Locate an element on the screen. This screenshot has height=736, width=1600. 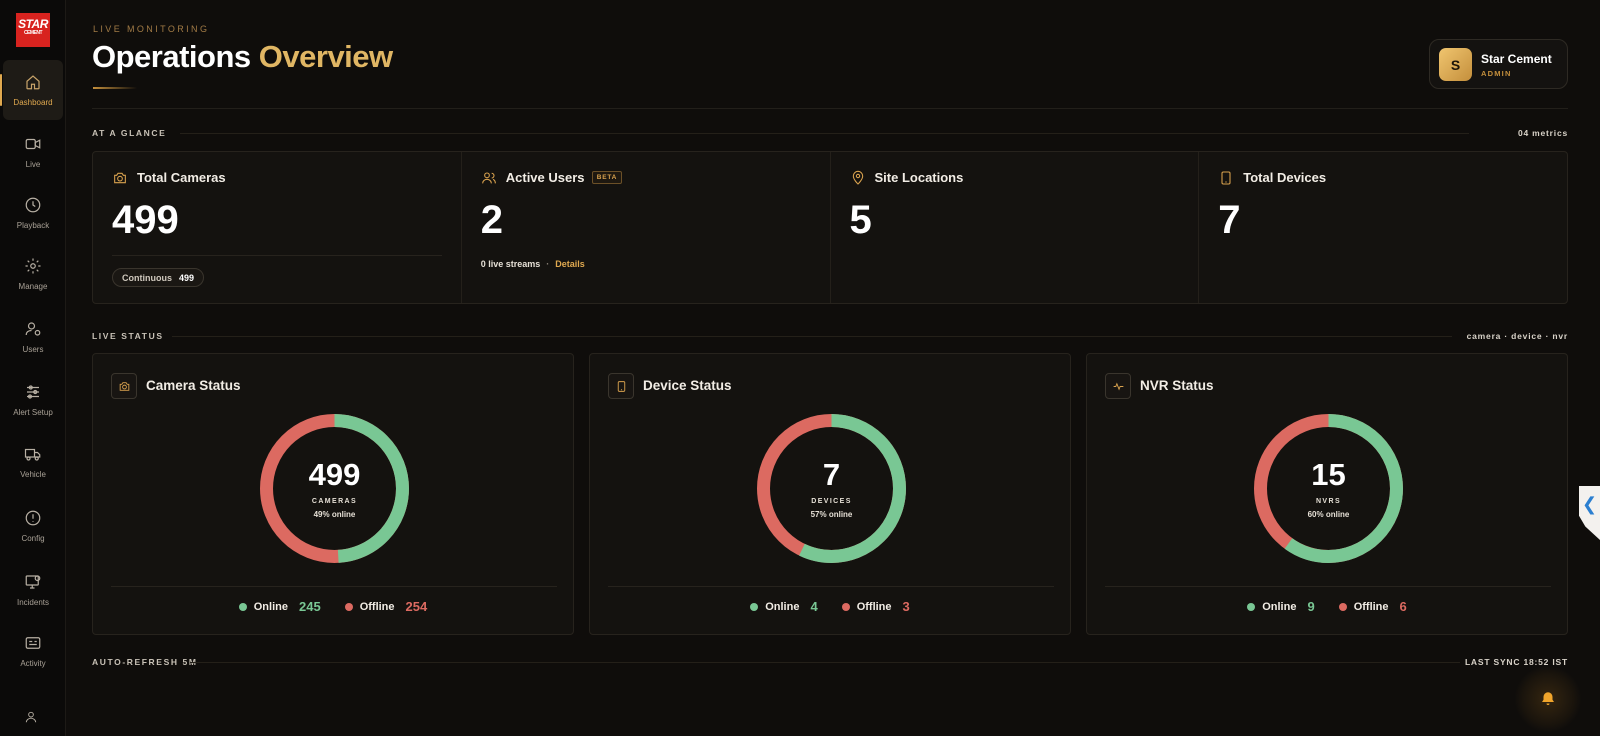
user-icon is located at coordinates (31, 717).